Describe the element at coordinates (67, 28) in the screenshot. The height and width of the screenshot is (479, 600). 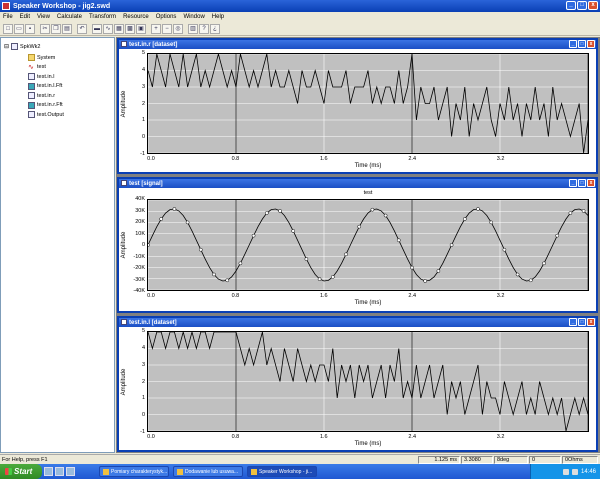
I see `paste-icon: ▤` at that location.